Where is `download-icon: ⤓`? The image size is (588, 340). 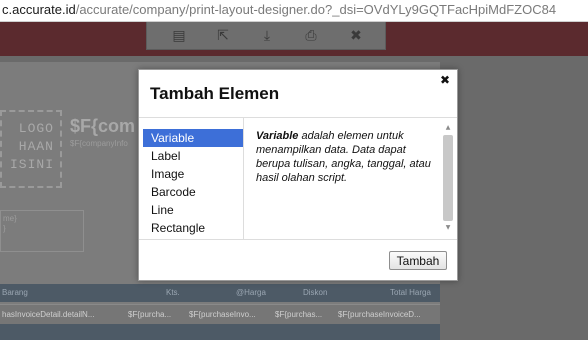
download-icon: ⤓ is located at coordinates (267, 36).